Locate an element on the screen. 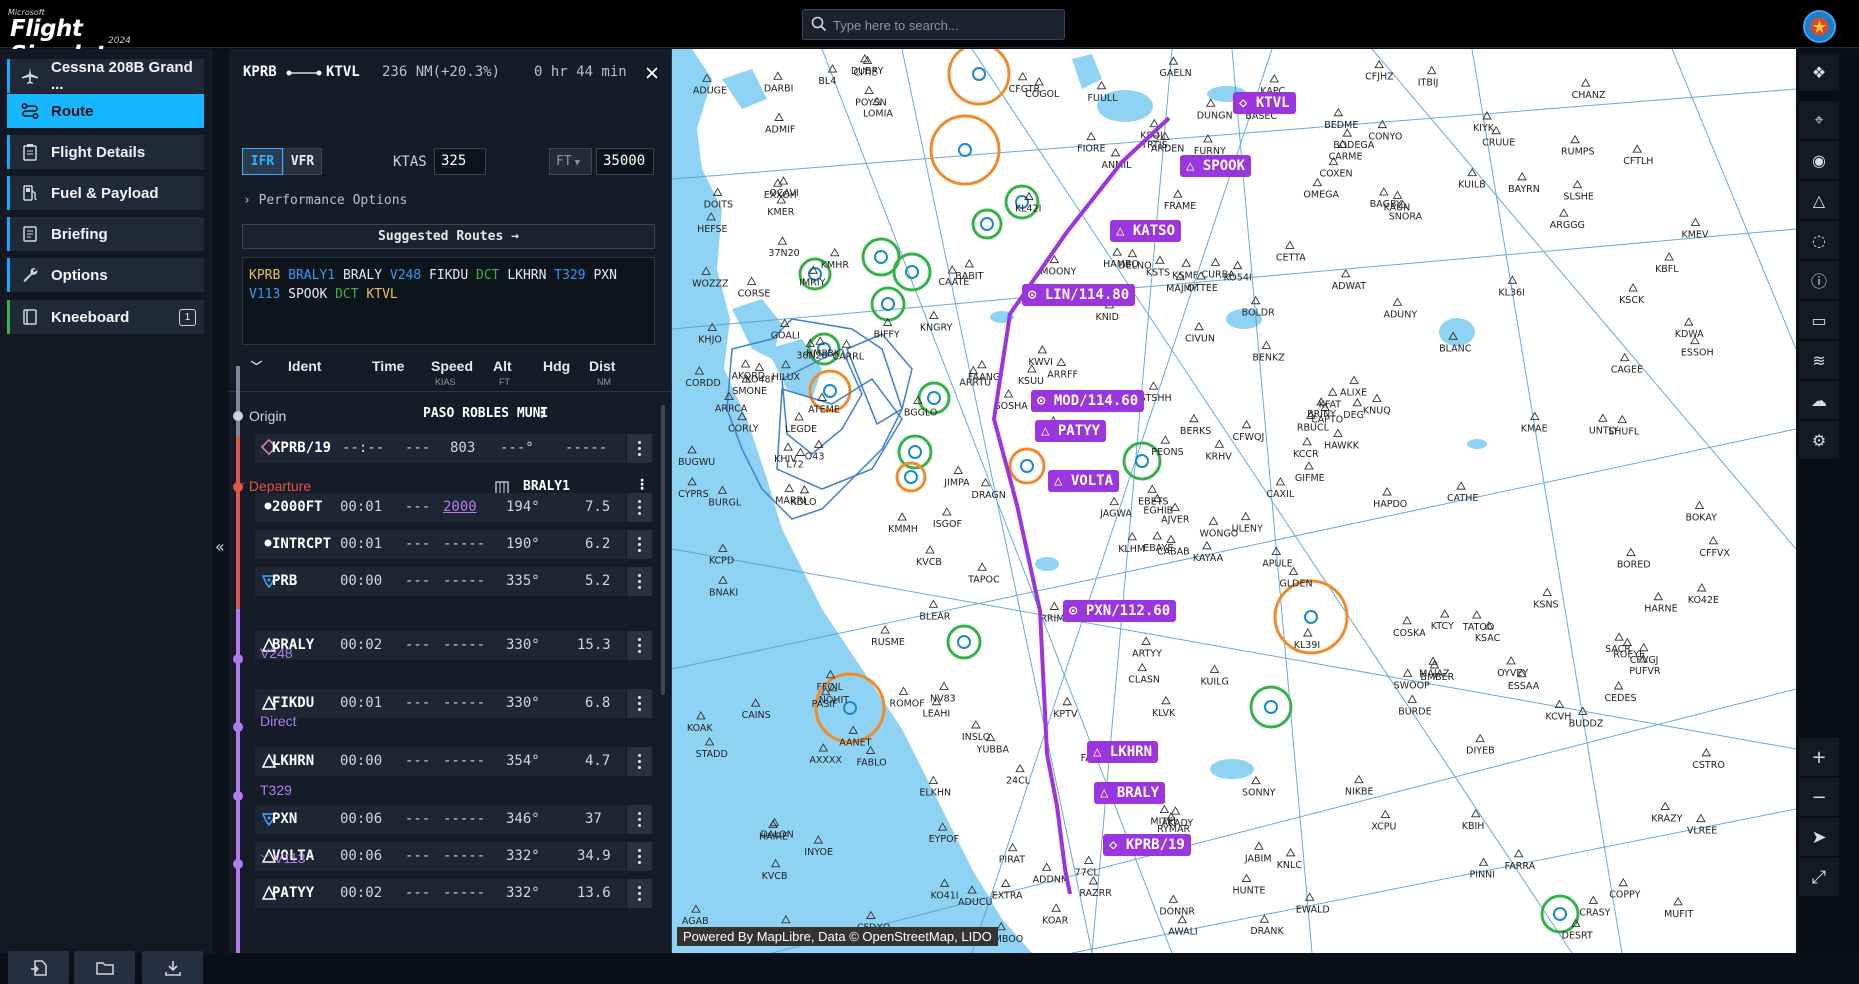  waypoint-row: PRB 00:00 --- ----- 335° 5.2 is located at coordinates (453, 581).